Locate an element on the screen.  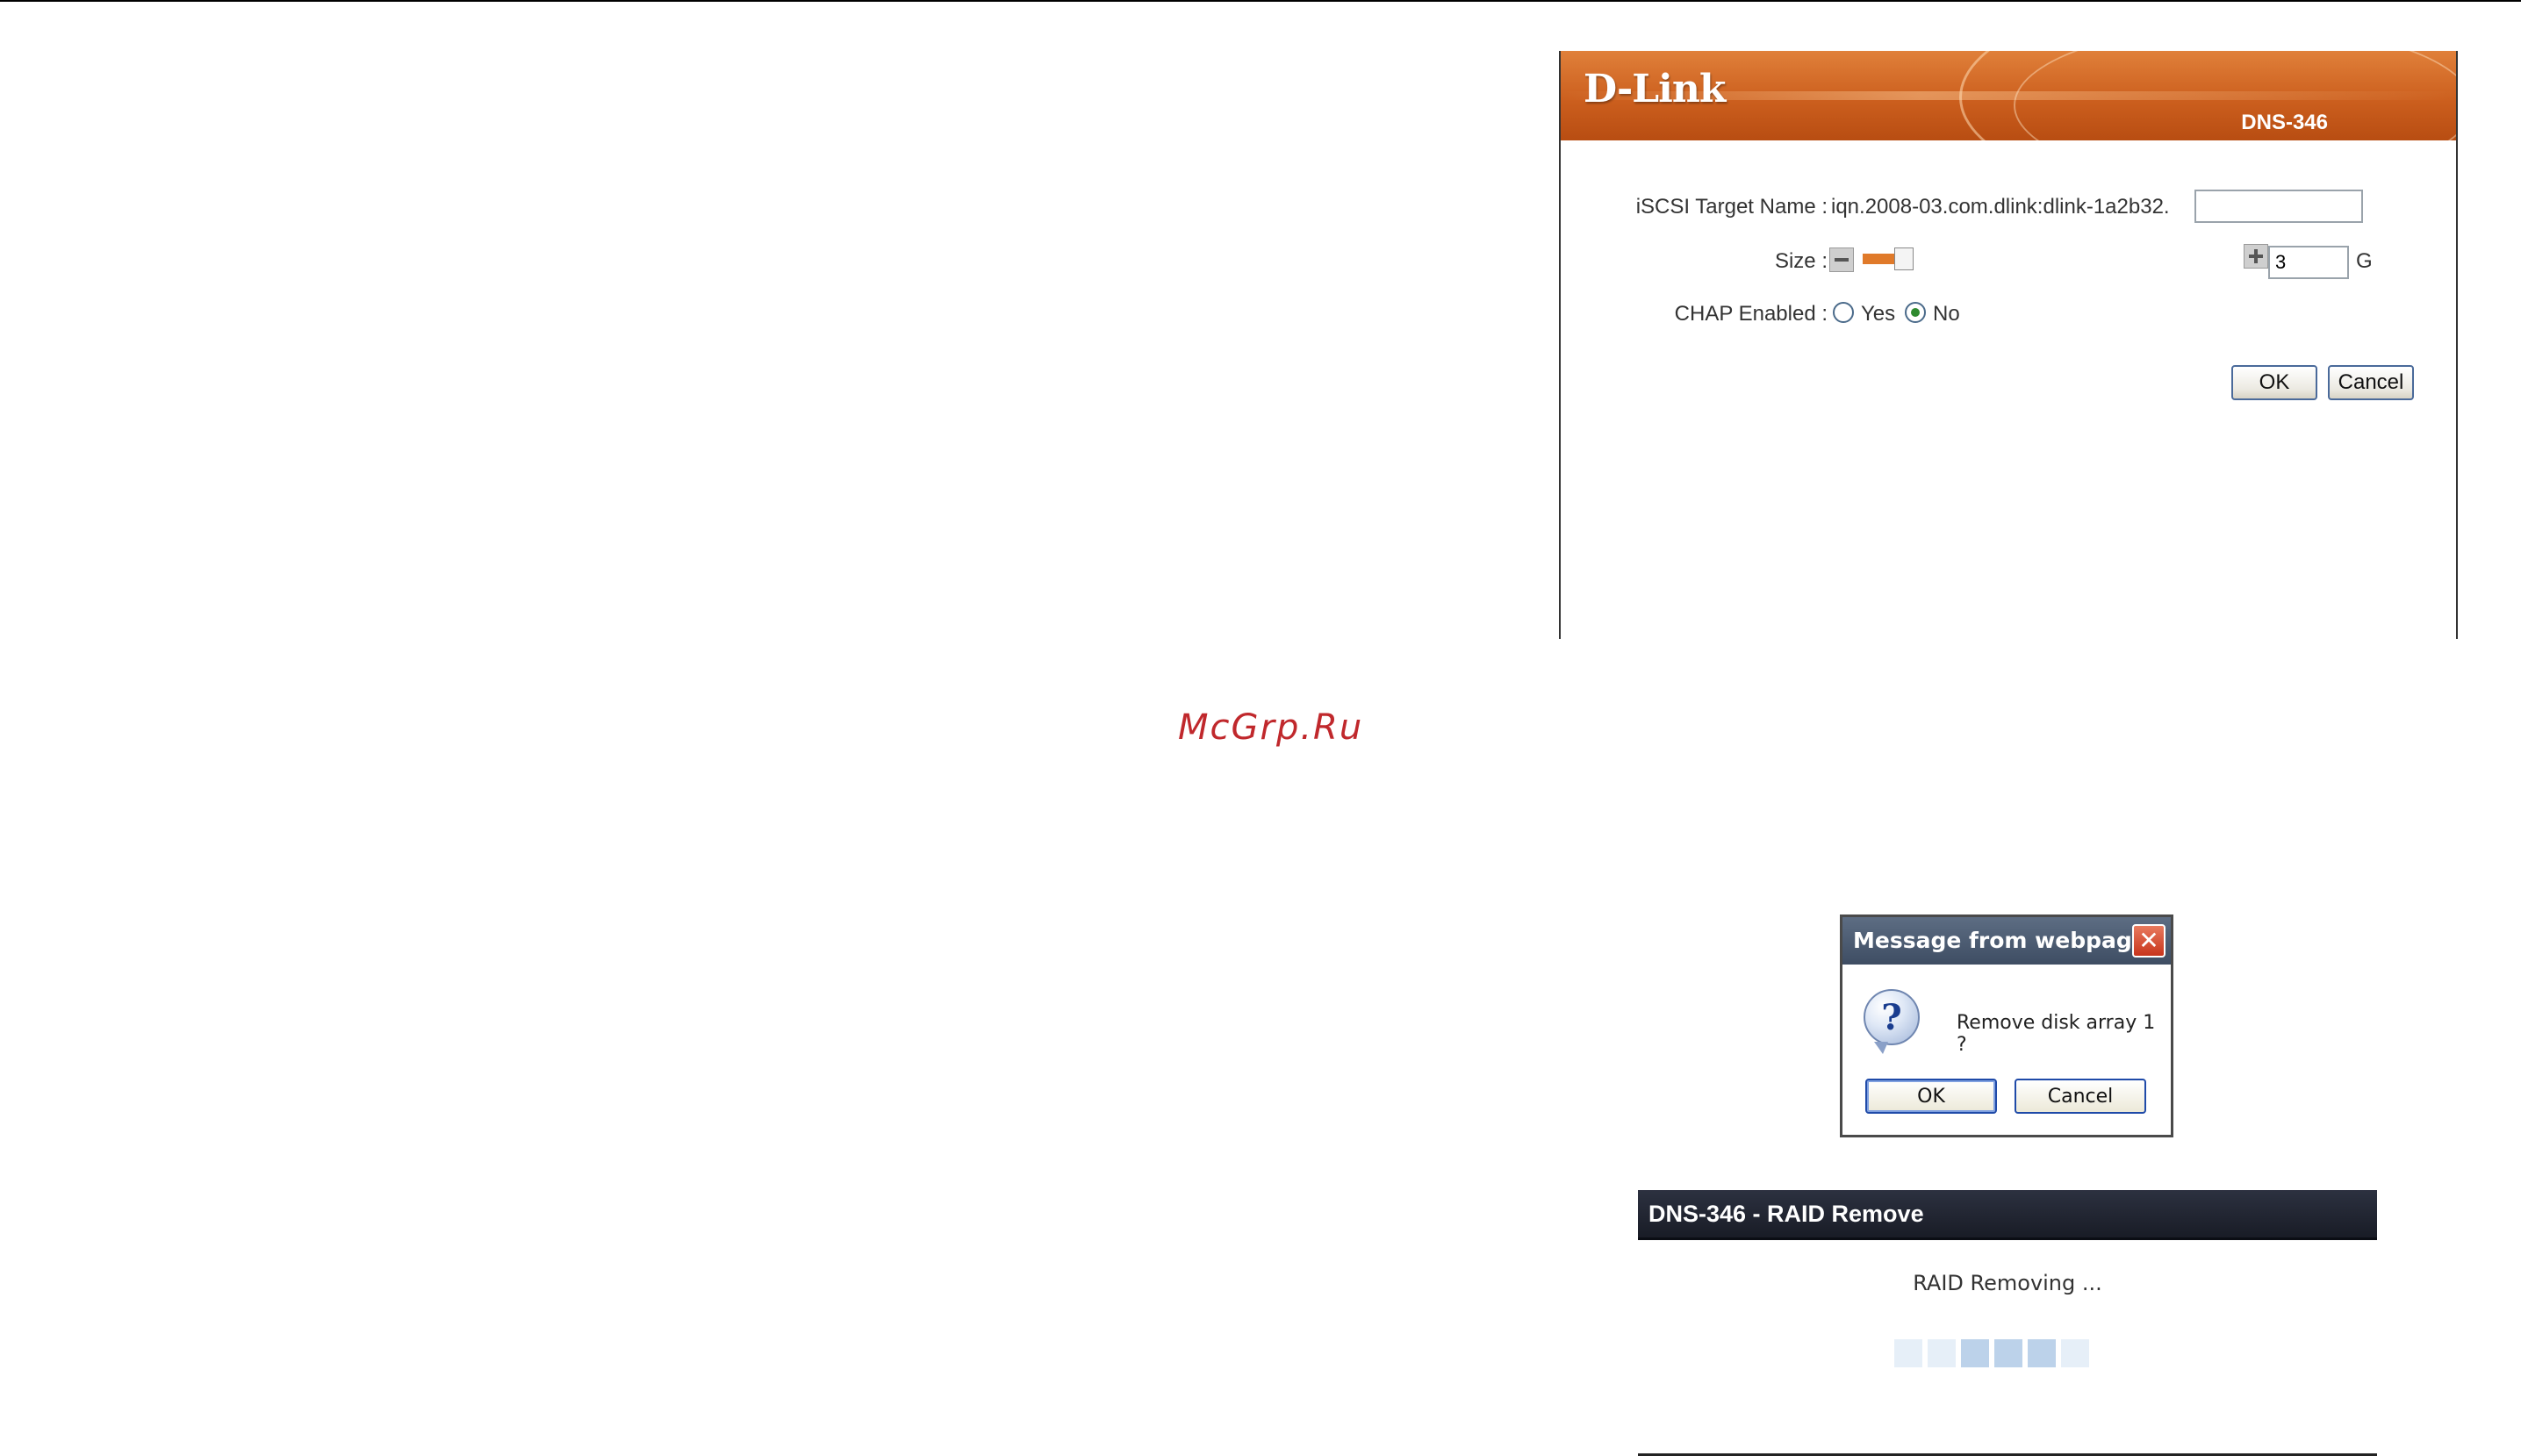
dialog-message: Remove disk array 1 ? is located at coordinates (2056, 1034).